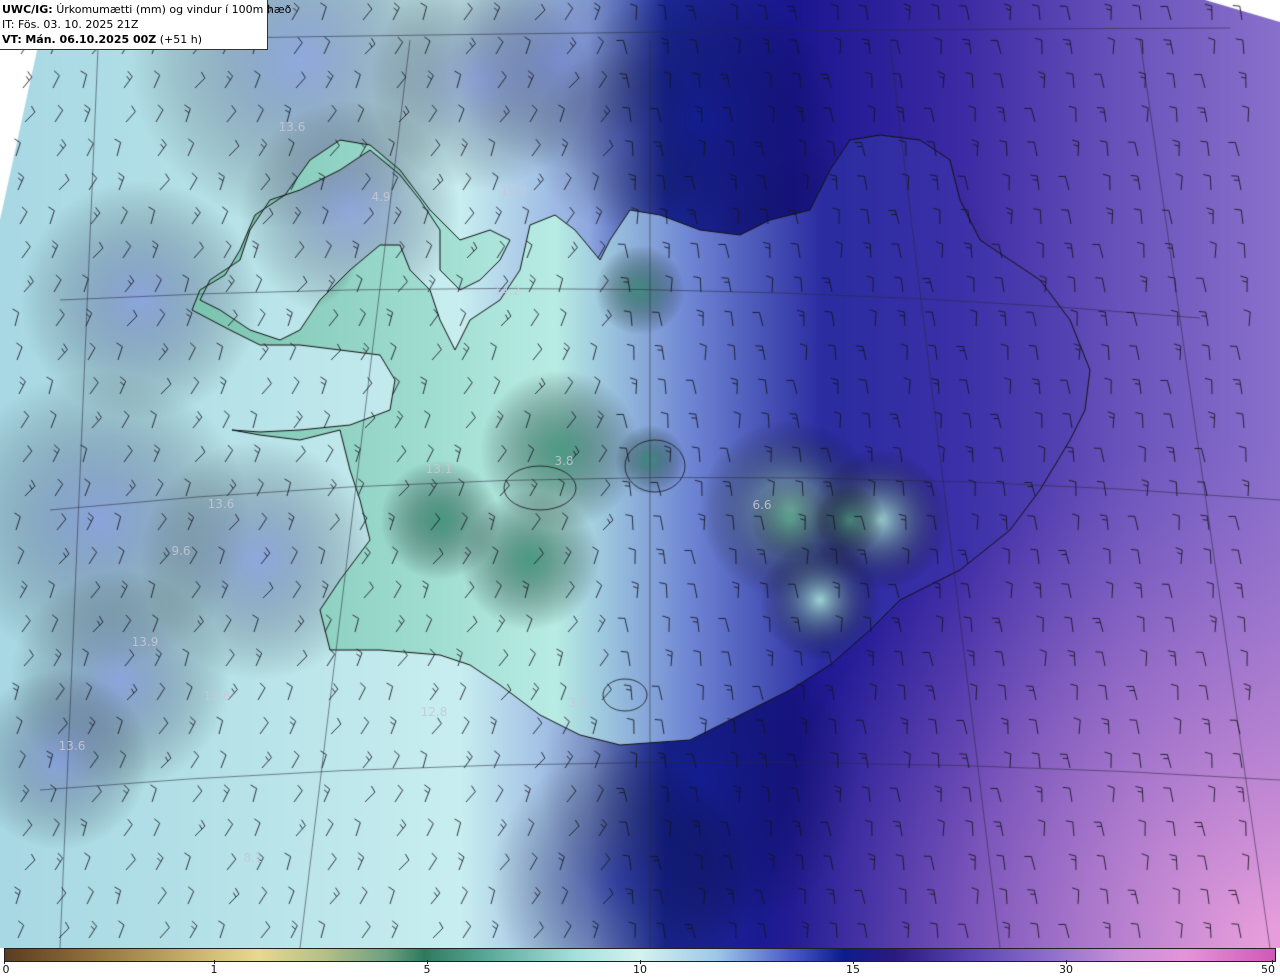 Image resolution: width=1280 pixels, height=978 pixels. Describe the element at coordinates (439, 469) in the screenshot. I see `map-value-label: 13.1` at that location.